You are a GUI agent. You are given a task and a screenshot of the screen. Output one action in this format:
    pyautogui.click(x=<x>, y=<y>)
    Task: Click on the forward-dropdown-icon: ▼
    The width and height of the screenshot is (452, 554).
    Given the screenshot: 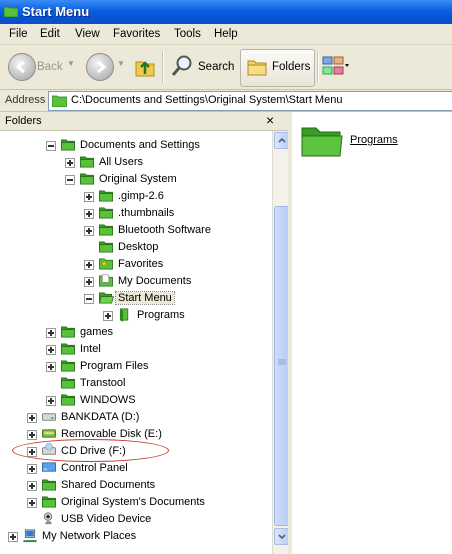 What is the action you would take?
    pyautogui.click(x=121, y=63)
    